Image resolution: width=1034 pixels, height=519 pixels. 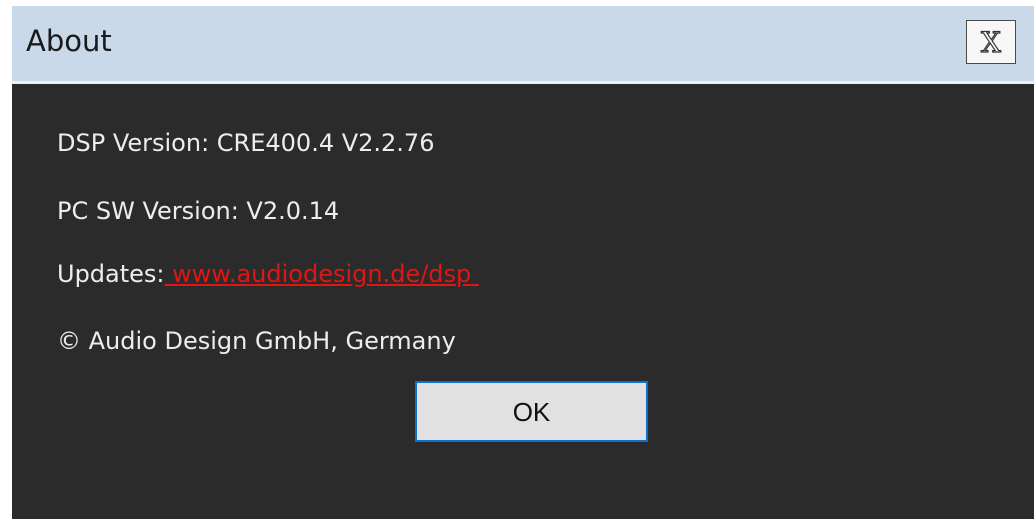 I want to click on title-bar: About X, so click(x=523, y=45).